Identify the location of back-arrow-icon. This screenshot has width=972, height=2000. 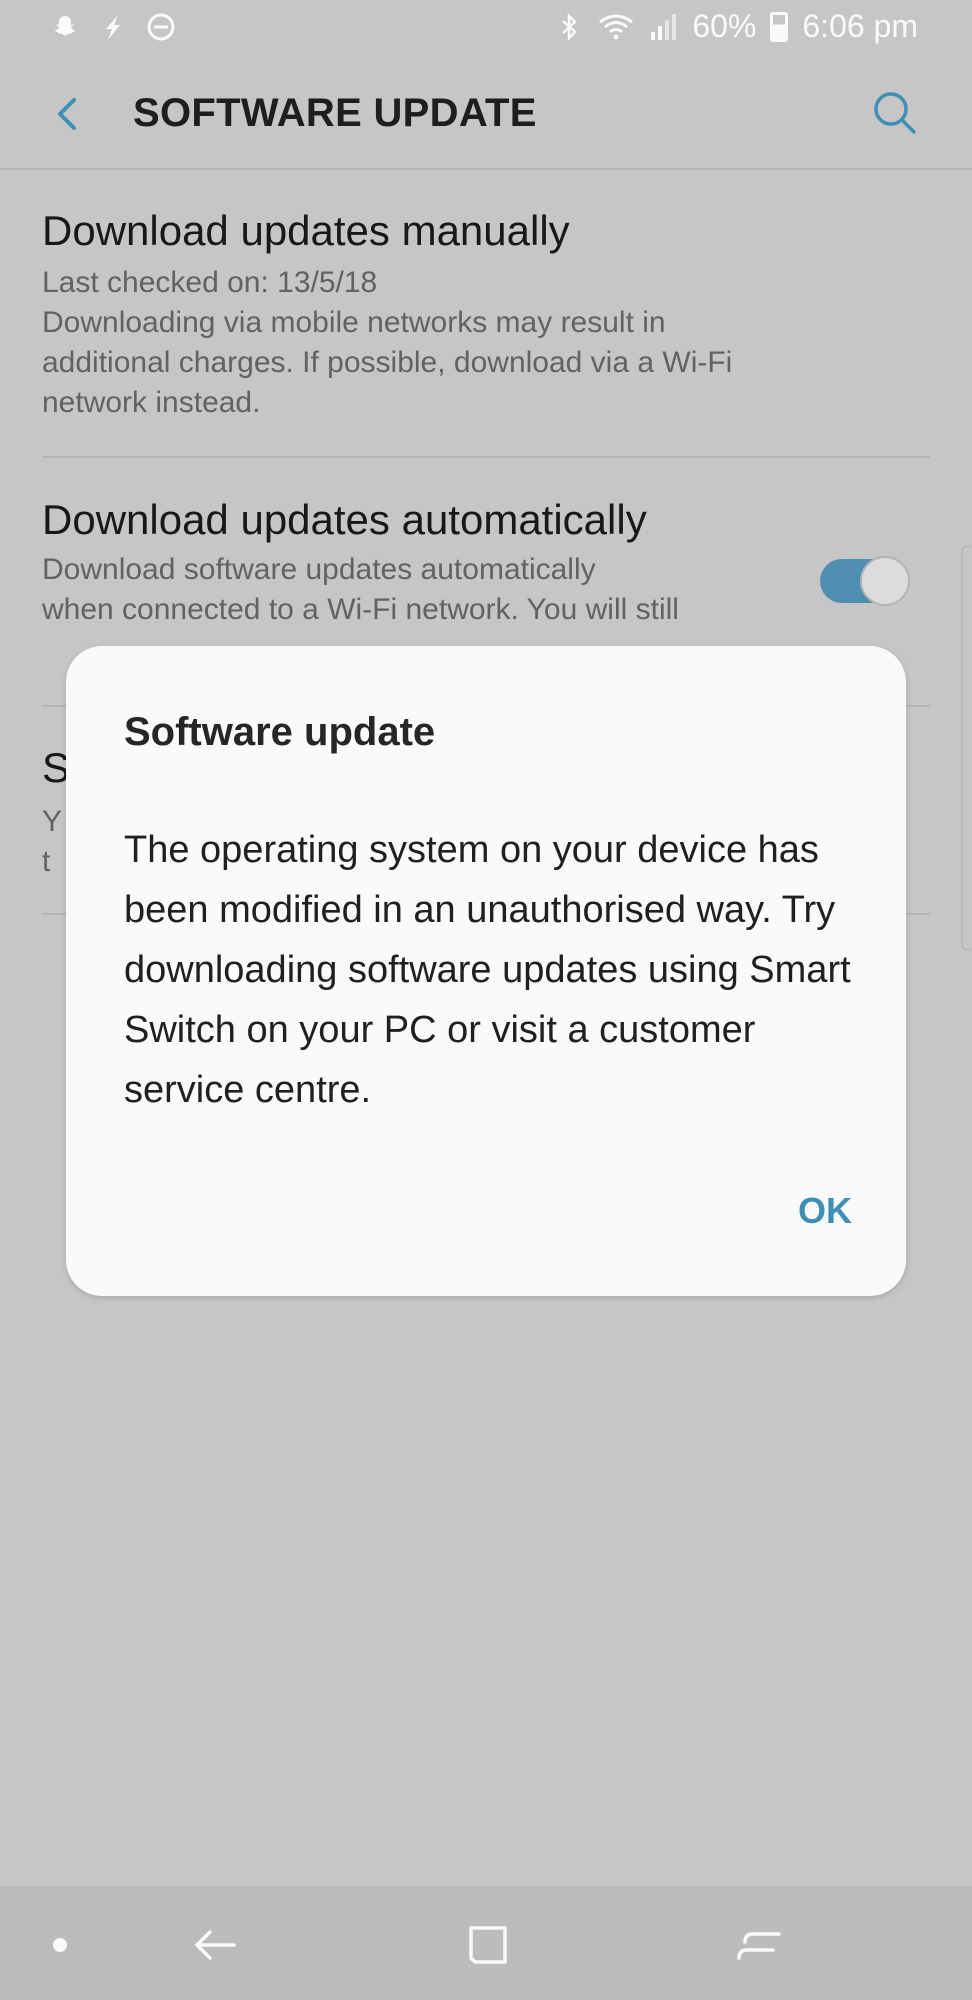
(68, 114).